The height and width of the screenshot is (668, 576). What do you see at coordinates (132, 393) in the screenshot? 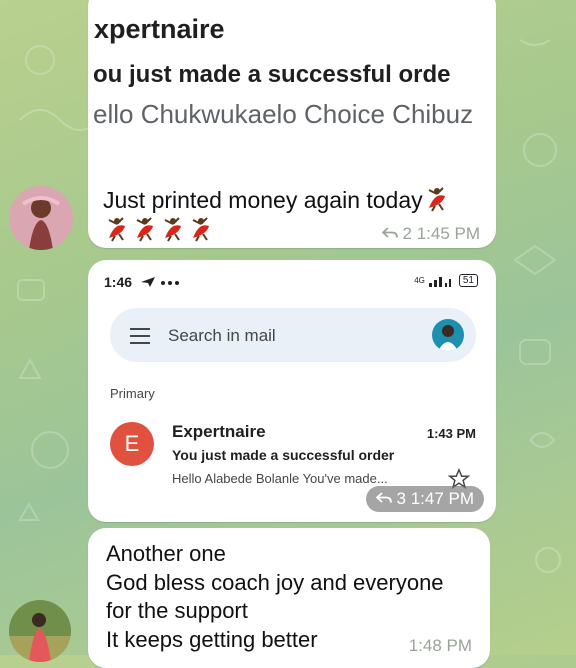
I see `inbox-section-label: Primary` at bounding box center [132, 393].